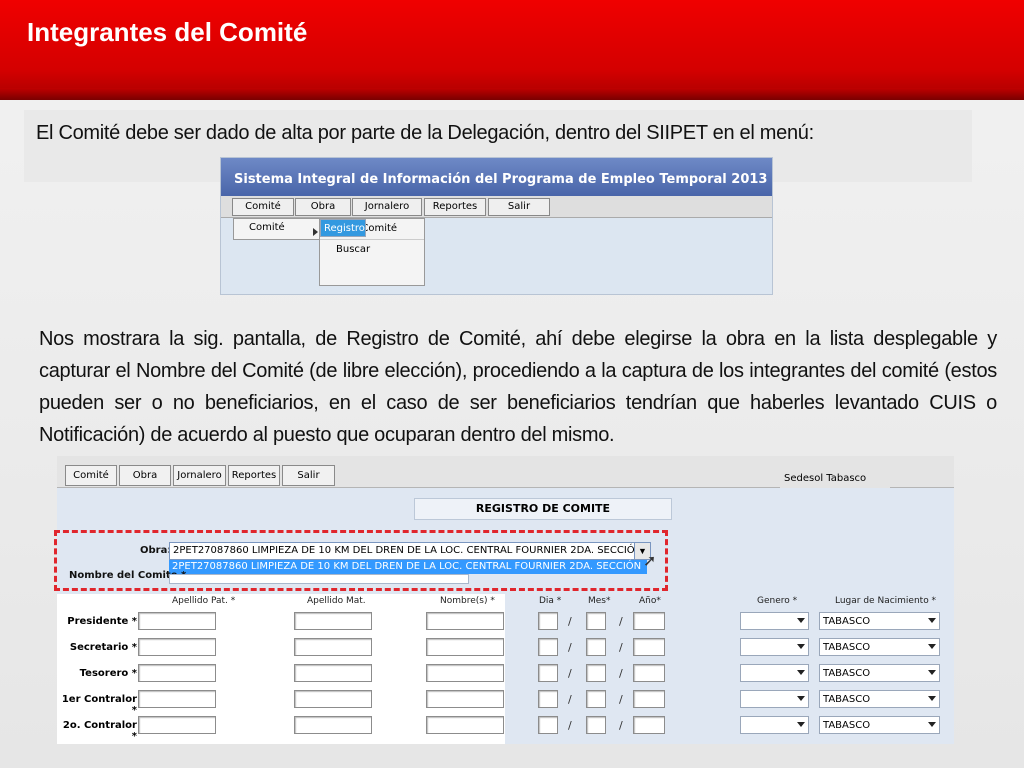 This screenshot has height=768, width=1024. Describe the element at coordinates (254, 475) in the screenshot. I see `form-reportes-button: Reportes` at that location.